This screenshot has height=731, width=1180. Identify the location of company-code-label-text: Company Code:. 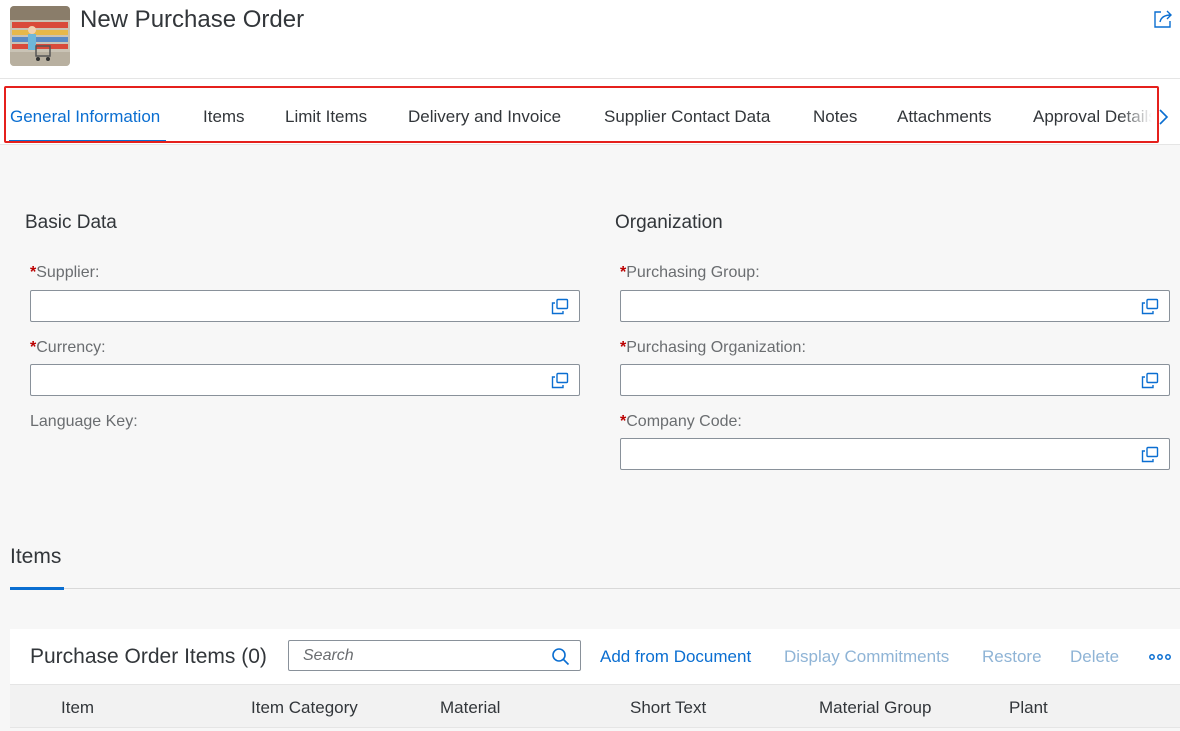
(684, 421).